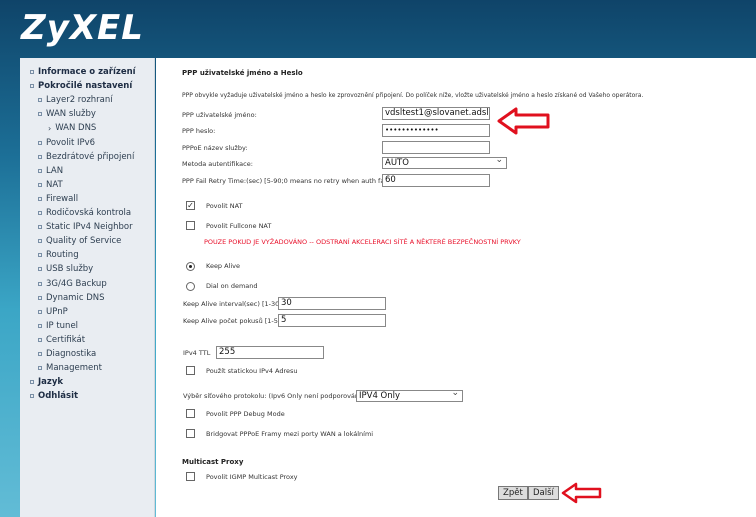 This screenshot has width=756, height=517. Describe the element at coordinates (409, 395) in the screenshot. I see `protocol-select: IPV4 Only` at that location.